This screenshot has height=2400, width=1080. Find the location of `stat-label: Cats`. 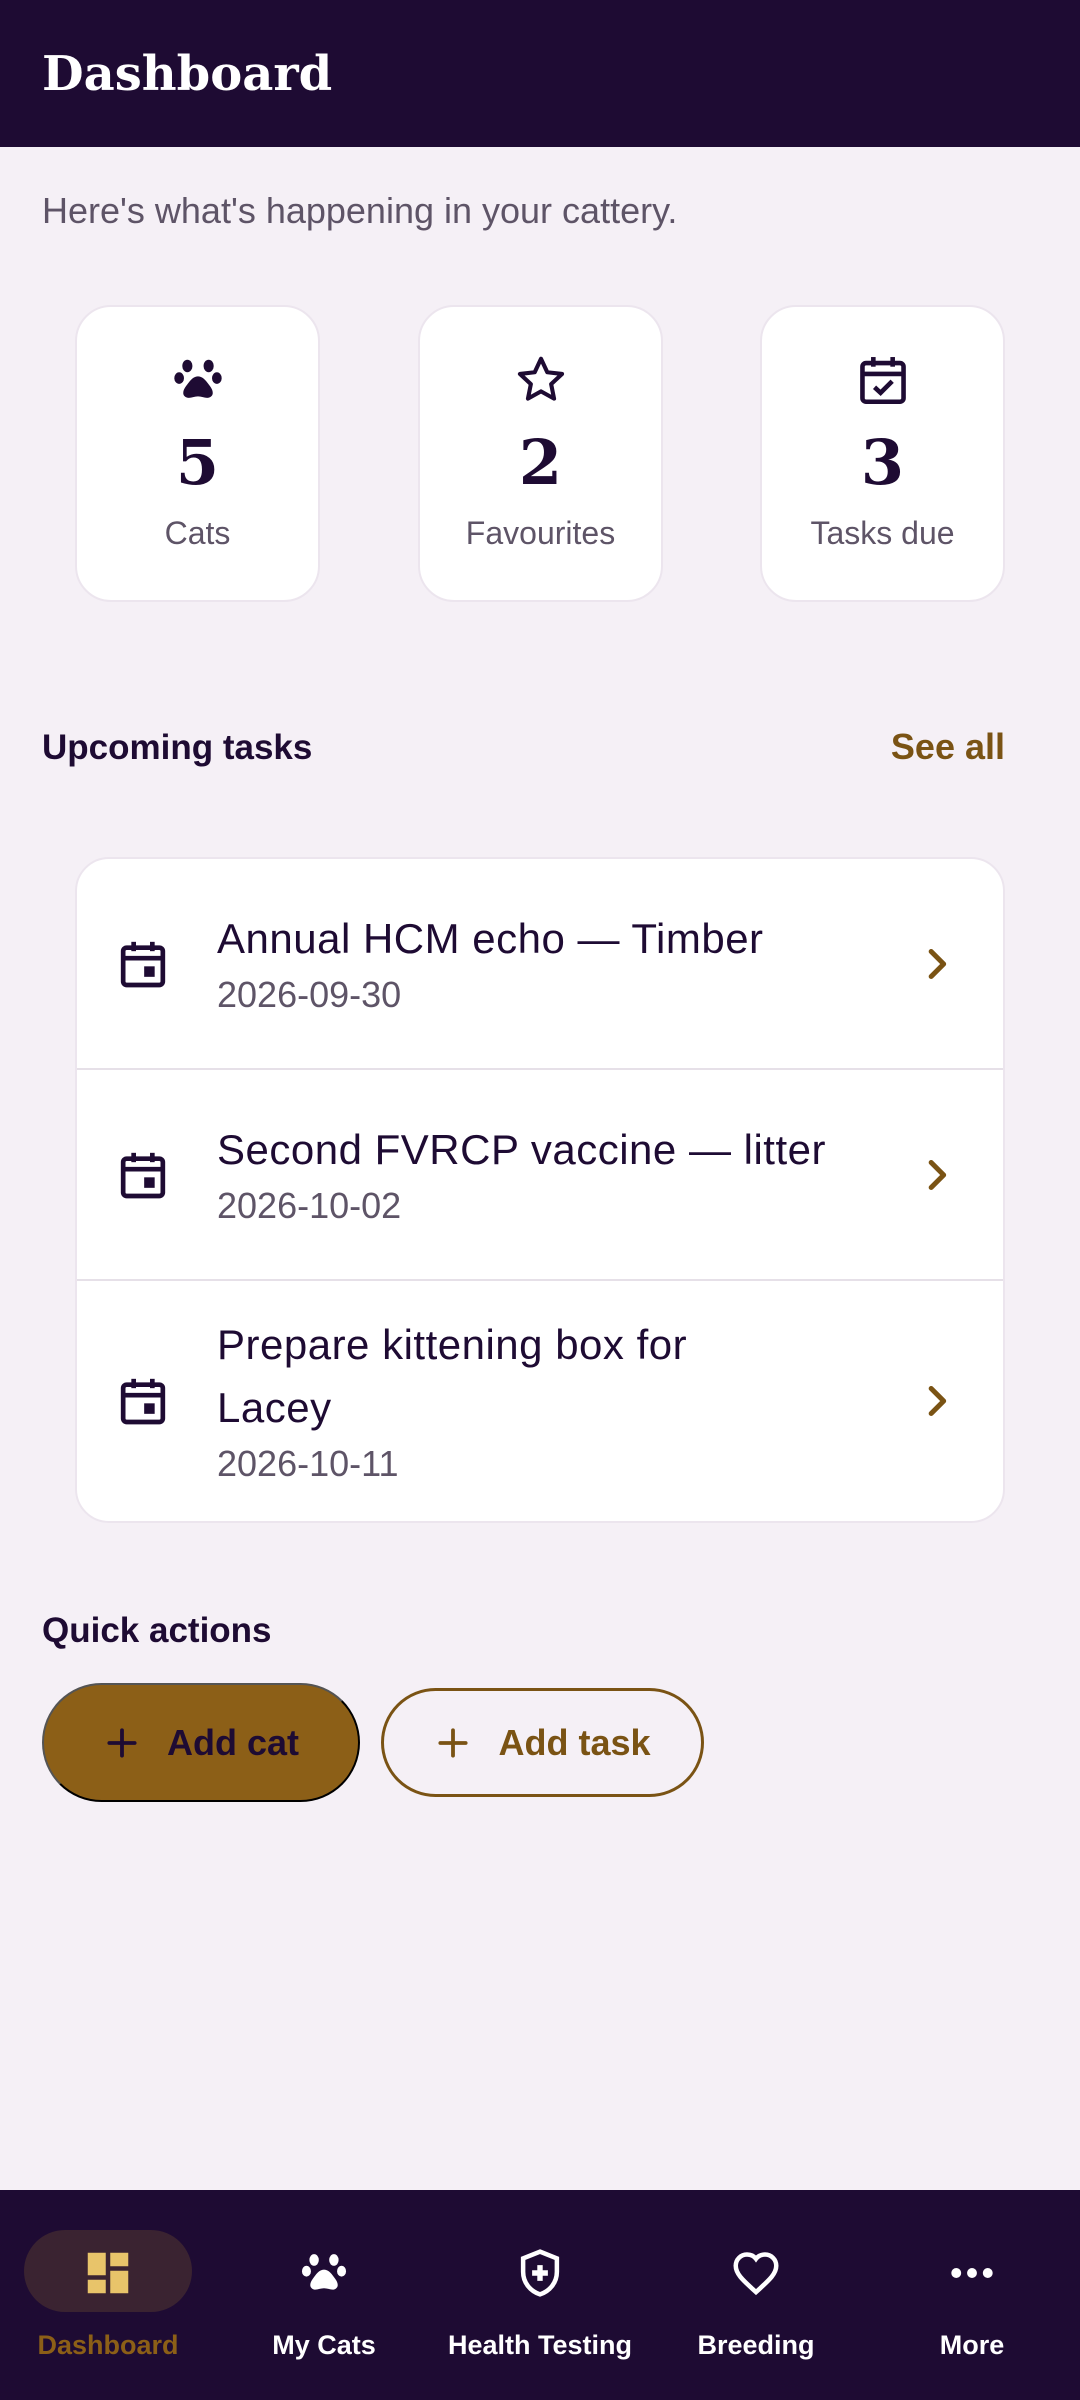

stat-label: Cats is located at coordinates (197, 533).